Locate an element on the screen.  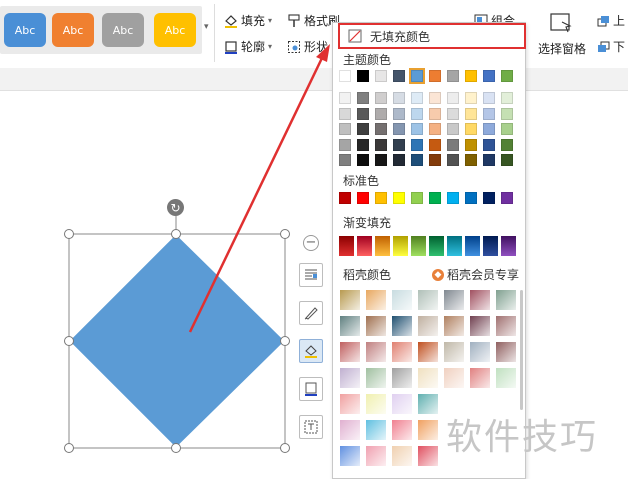
send-backward-button: 下 is located at coordinates (610, 46).